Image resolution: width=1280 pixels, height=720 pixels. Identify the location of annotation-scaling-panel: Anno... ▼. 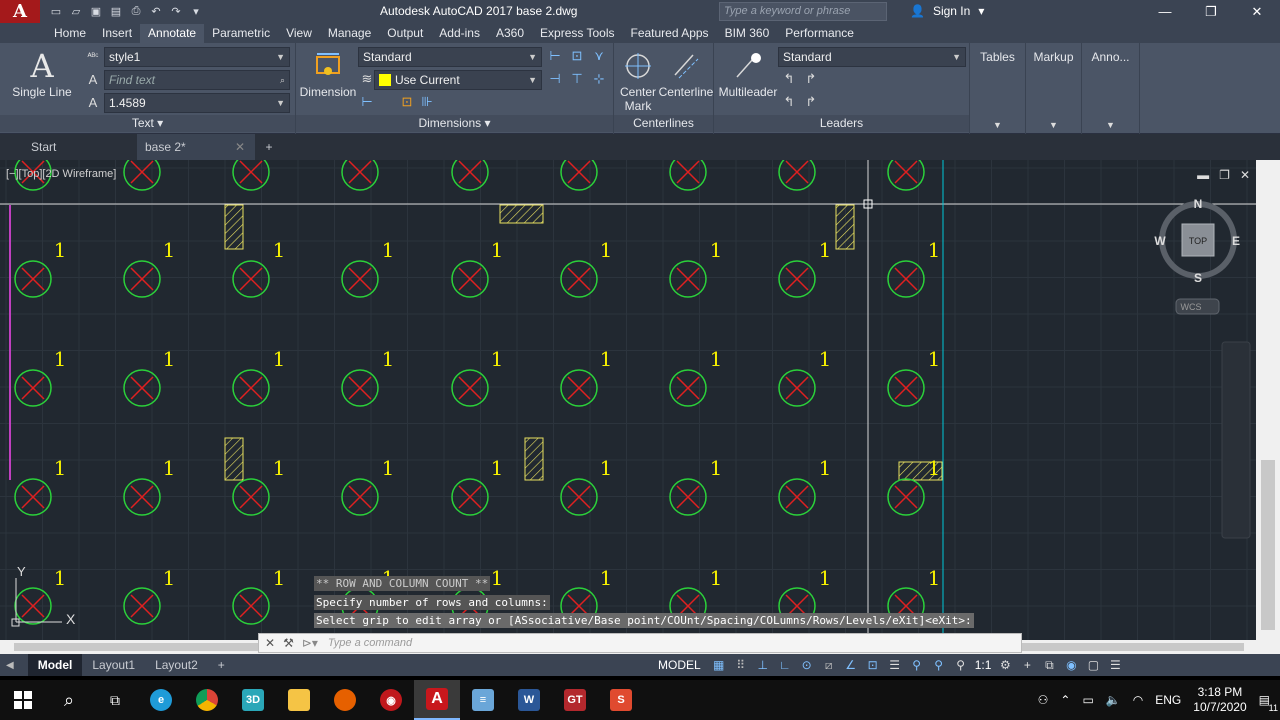
(1111, 88).